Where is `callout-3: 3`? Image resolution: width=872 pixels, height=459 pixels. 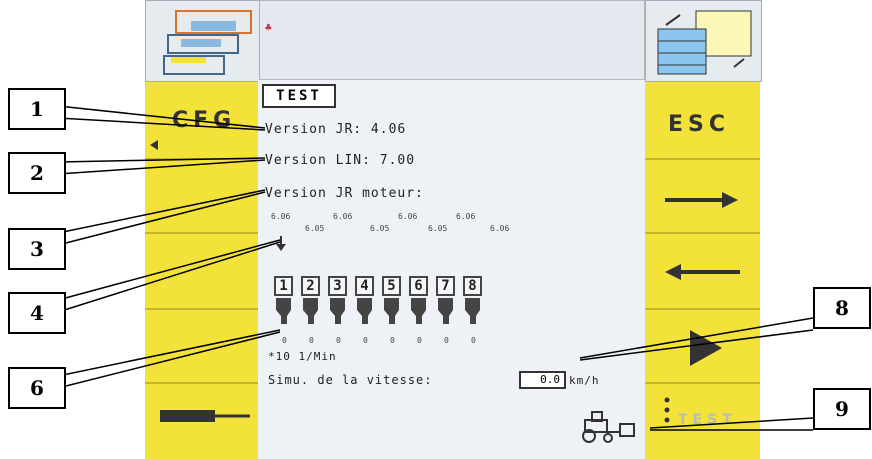
callout-3: 3 is located at coordinates (37, 249).